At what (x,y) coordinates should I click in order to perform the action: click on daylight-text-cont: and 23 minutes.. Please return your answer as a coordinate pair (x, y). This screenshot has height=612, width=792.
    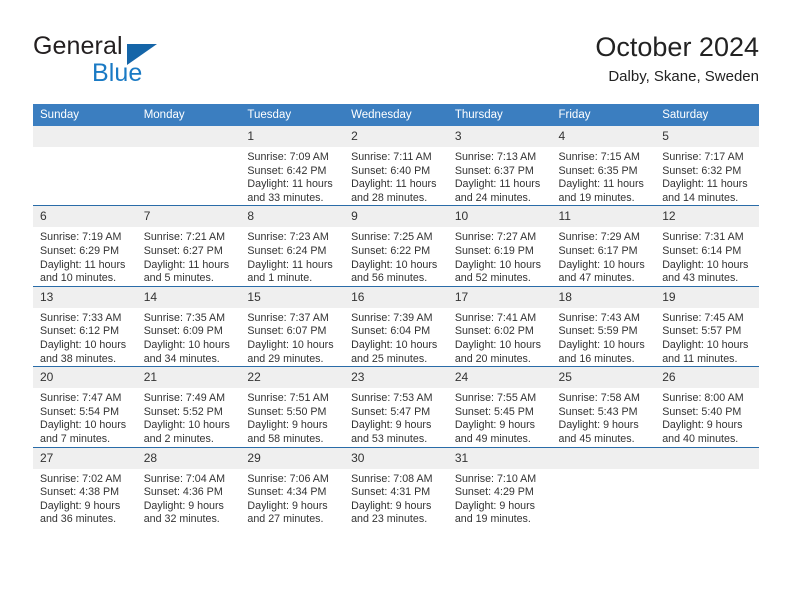
    Looking at the image, I should click on (389, 519).